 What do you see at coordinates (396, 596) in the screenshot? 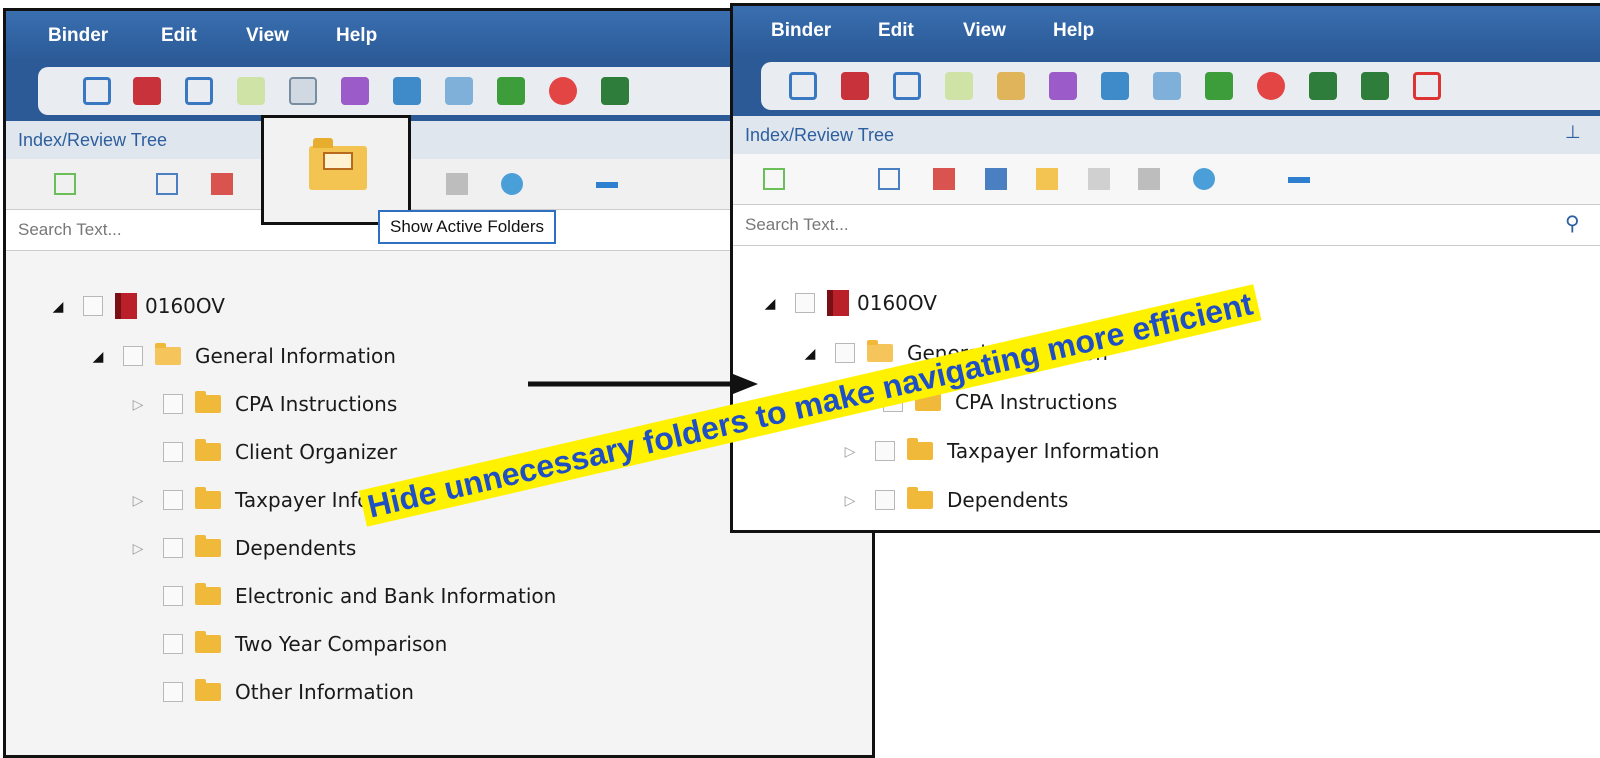
I see `folder-label: Electronic and Bank Information` at bounding box center [396, 596].